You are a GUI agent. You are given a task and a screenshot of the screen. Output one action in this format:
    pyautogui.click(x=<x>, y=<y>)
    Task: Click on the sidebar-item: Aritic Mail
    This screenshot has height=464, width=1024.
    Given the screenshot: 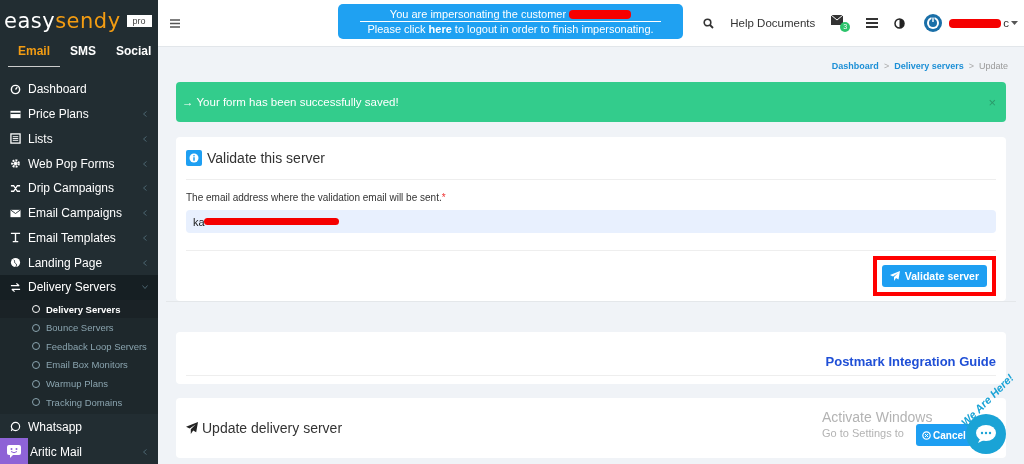 What is the action you would take?
    pyautogui.click(x=94, y=451)
    